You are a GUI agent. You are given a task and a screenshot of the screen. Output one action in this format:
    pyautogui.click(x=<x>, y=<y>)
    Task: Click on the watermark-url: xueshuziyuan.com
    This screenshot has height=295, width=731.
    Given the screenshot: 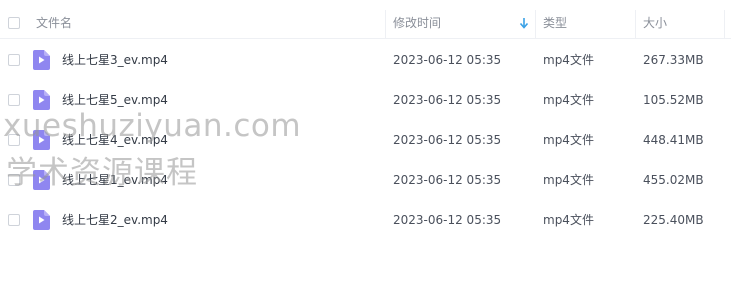 What is the action you would take?
    pyautogui.click(x=152, y=126)
    